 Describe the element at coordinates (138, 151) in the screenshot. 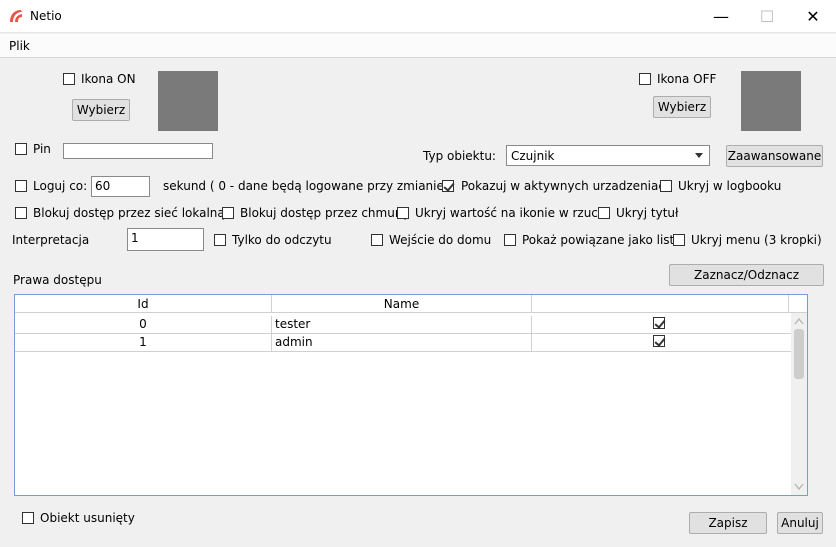

I see `pin-input` at that location.